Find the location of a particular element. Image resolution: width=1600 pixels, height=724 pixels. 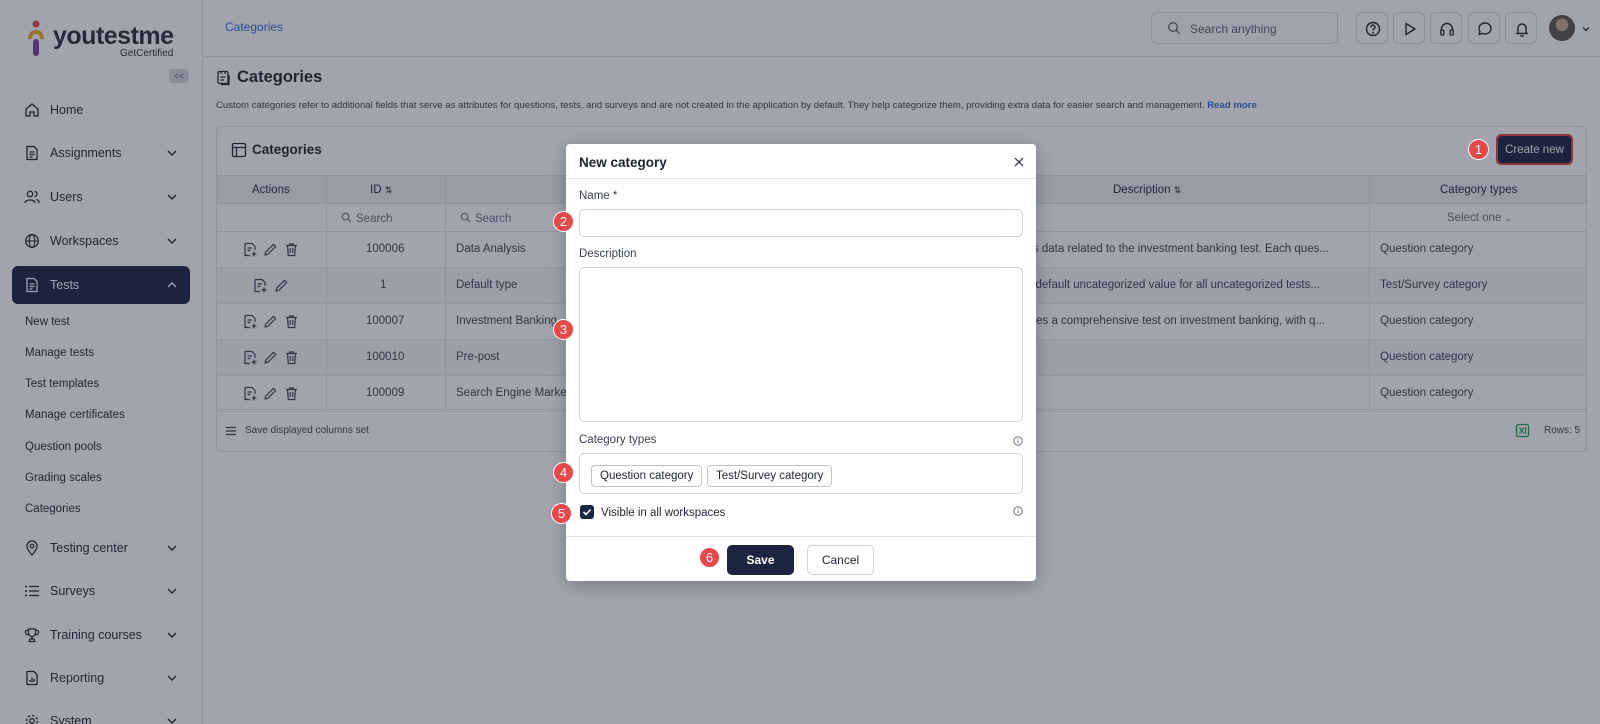

checkmark-icon is located at coordinates (587, 512).